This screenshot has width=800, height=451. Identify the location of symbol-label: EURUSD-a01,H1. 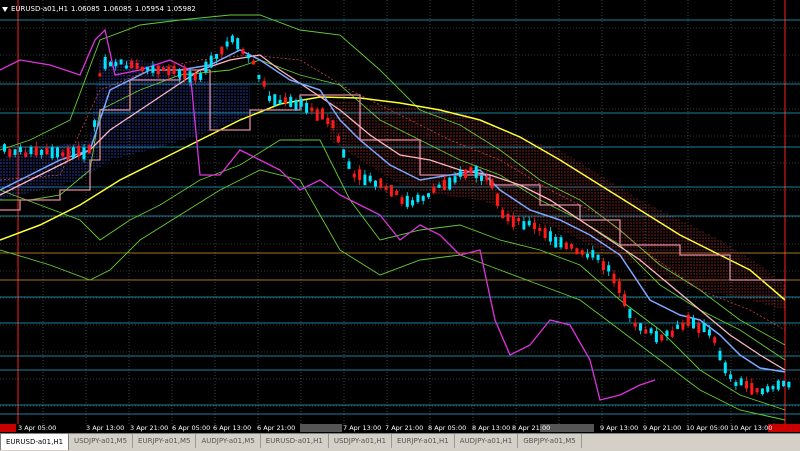
(40, 9).